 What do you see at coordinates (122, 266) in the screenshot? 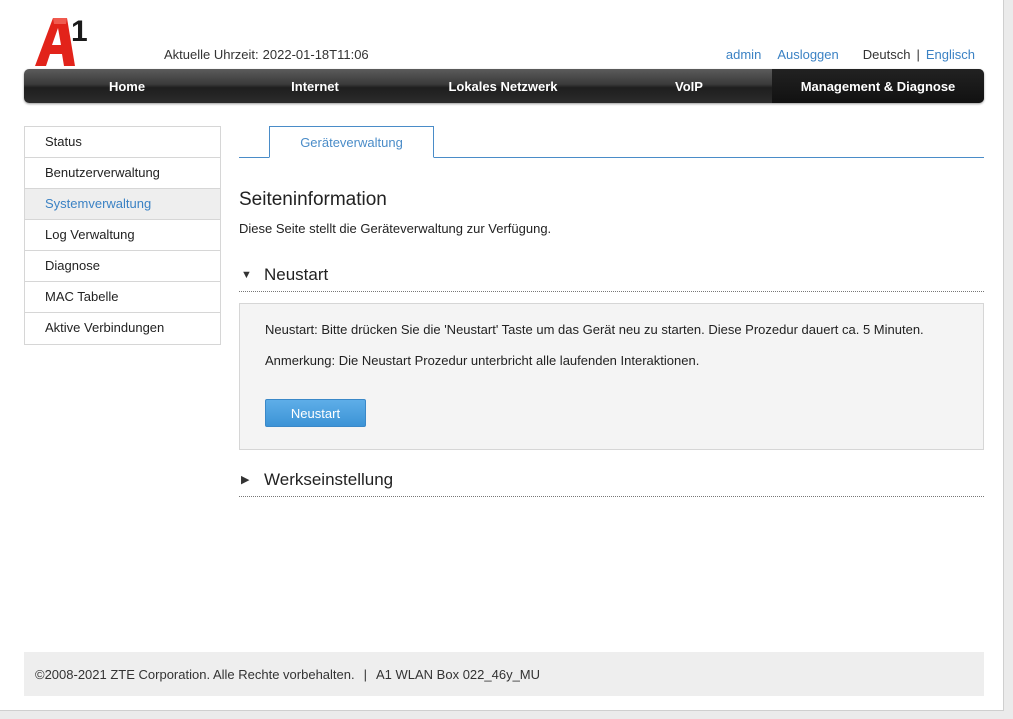
I see `sidebar-item-diagnose: Diagnose` at bounding box center [122, 266].